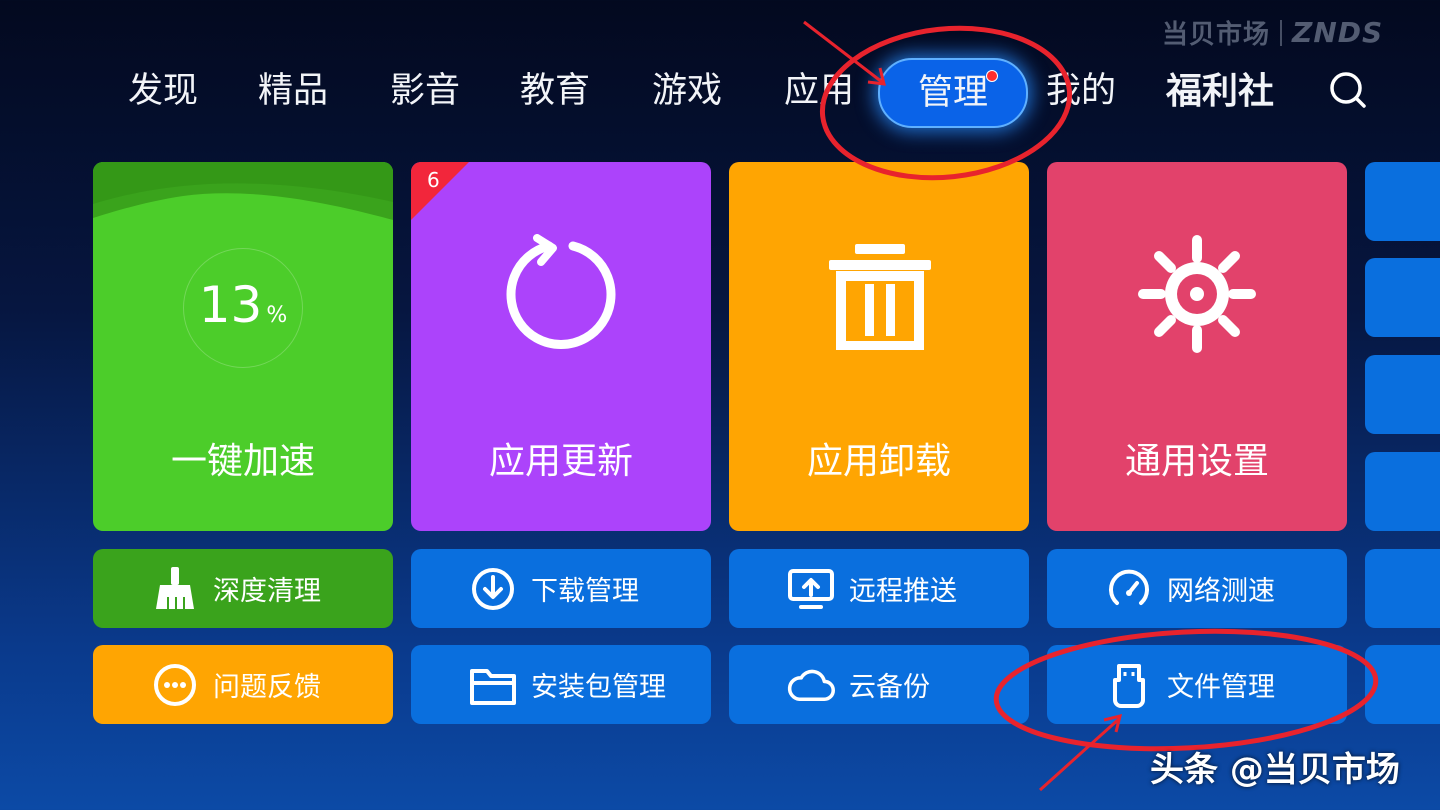 The width and height of the screenshot is (1440, 810). What do you see at coordinates (598, 687) in the screenshot?
I see `tile-package-manage-label: 安装包管理` at bounding box center [598, 687].